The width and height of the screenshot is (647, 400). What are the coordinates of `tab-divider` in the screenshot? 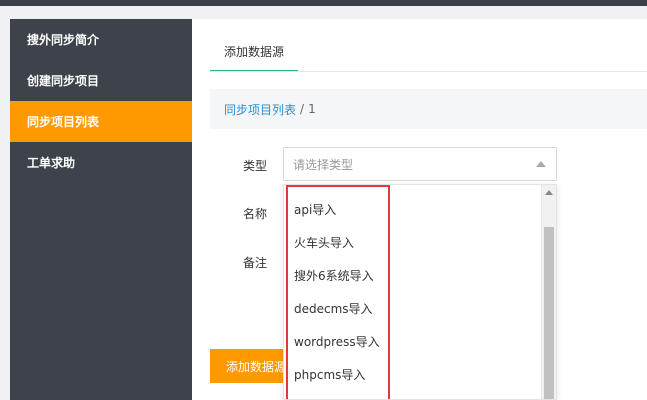 It's located at (428, 71).